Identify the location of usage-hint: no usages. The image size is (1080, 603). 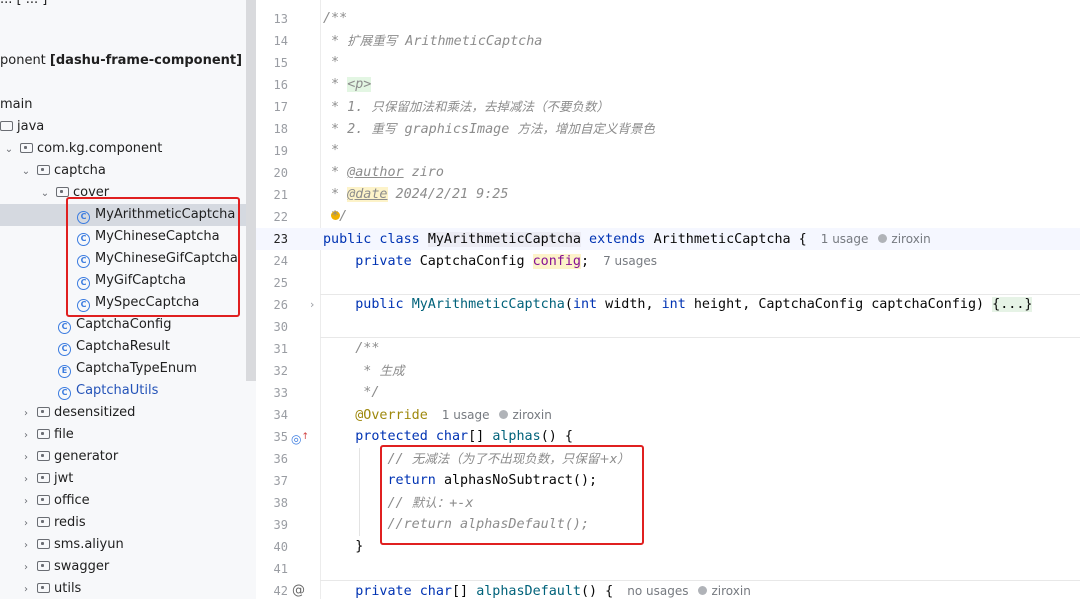
(657, 591).